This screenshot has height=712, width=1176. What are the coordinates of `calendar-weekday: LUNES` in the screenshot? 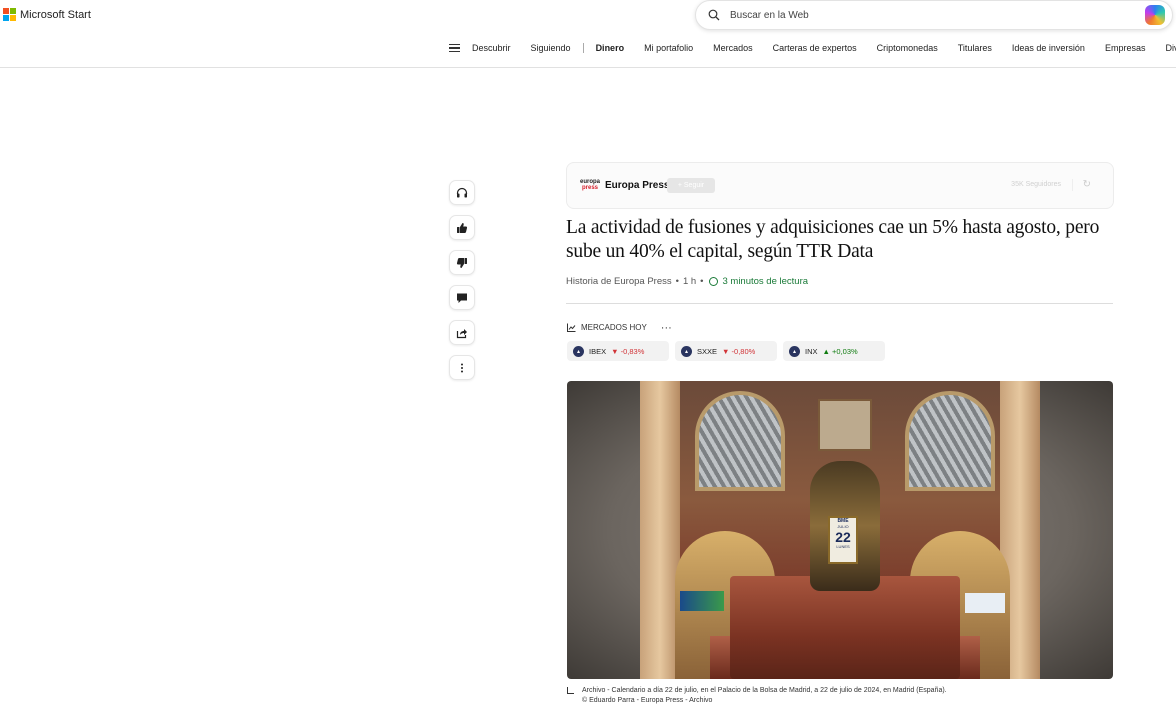 It's located at (843, 546).